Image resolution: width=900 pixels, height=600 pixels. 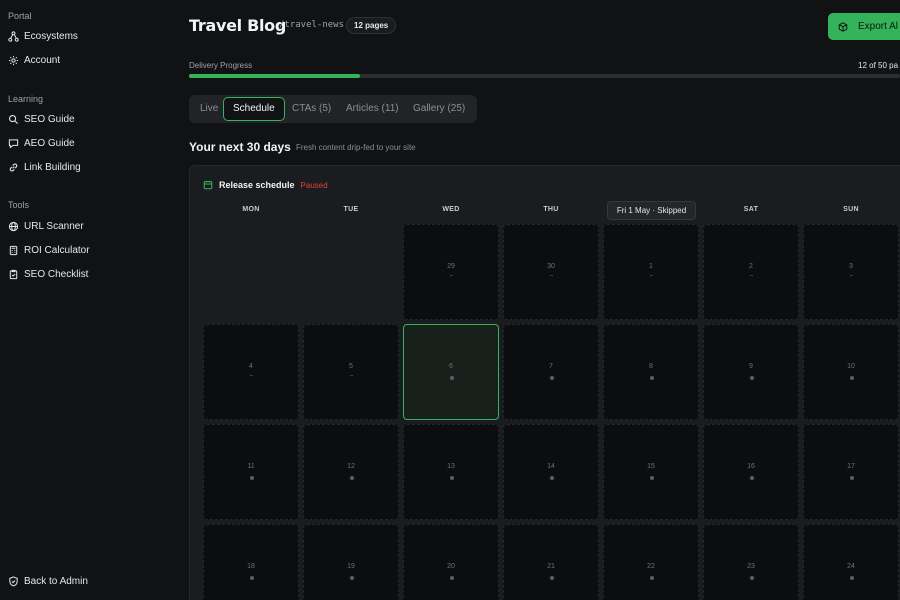 I want to click on calendar-day-today: 6, so click(x=451, y=372).